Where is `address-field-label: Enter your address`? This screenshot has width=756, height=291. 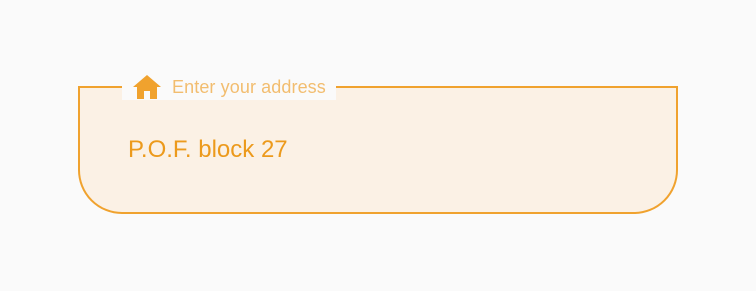
address-field-label: Enter your address is located at coordinates (249, 86).